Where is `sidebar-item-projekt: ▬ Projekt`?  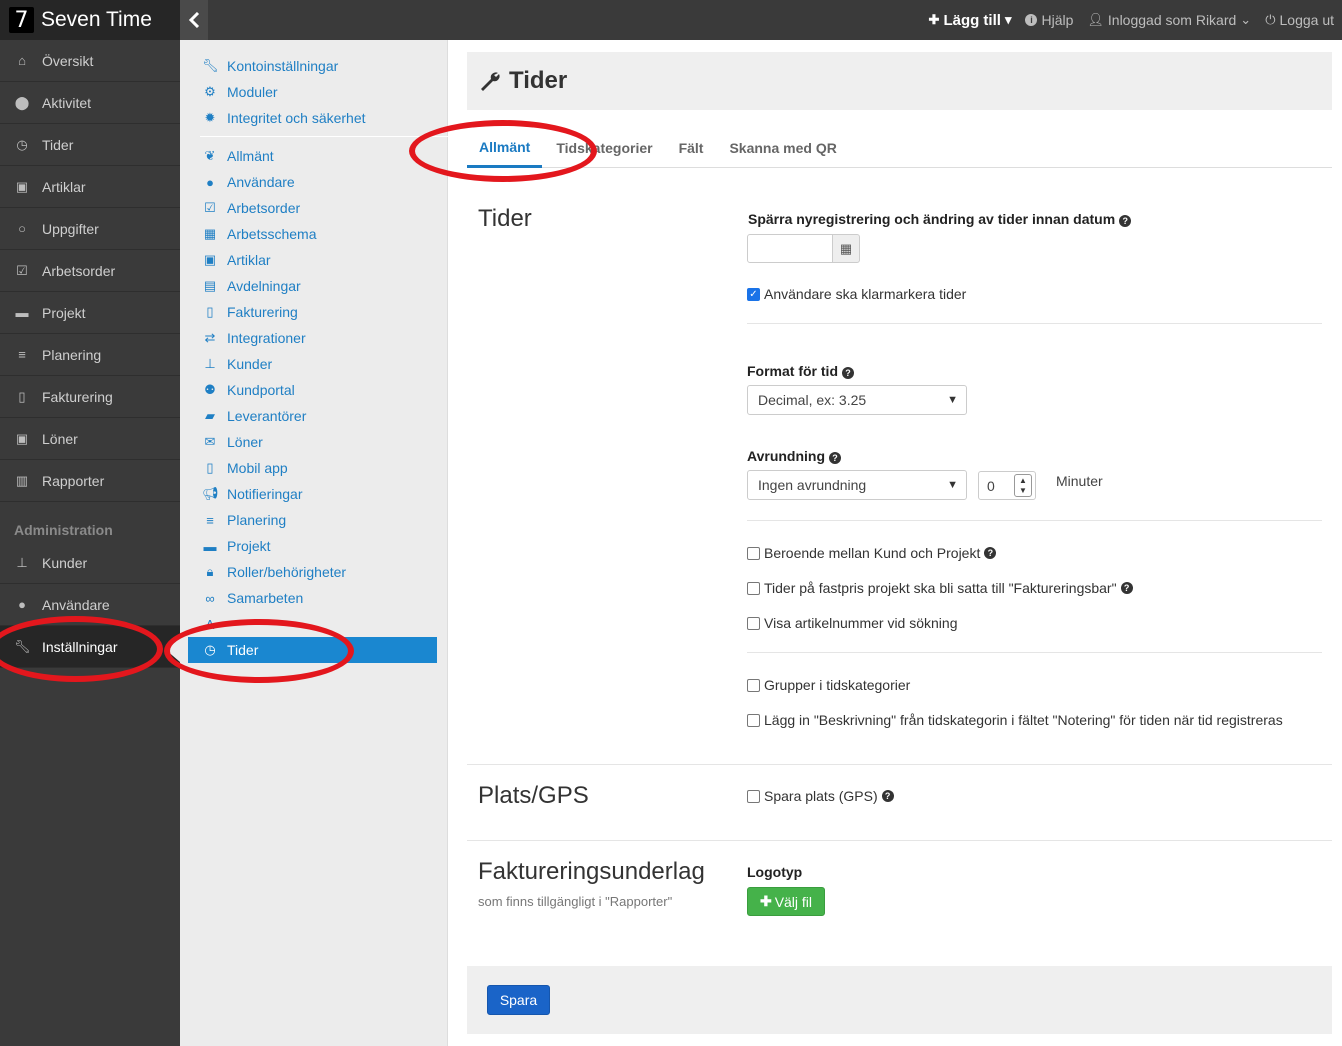 sidebar-item-projekt: ▬ Projekt is located at coordinates (90, 313).